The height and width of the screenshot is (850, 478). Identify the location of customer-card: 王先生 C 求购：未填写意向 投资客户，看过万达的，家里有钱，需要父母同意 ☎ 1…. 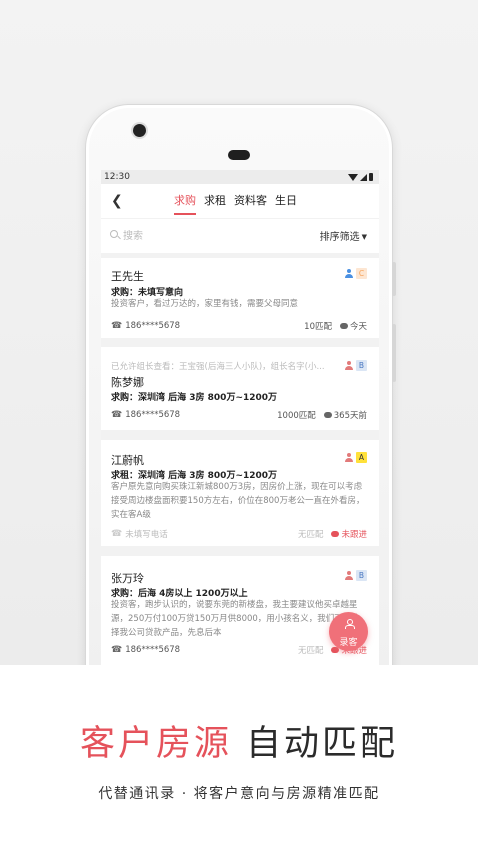
(240, 298).